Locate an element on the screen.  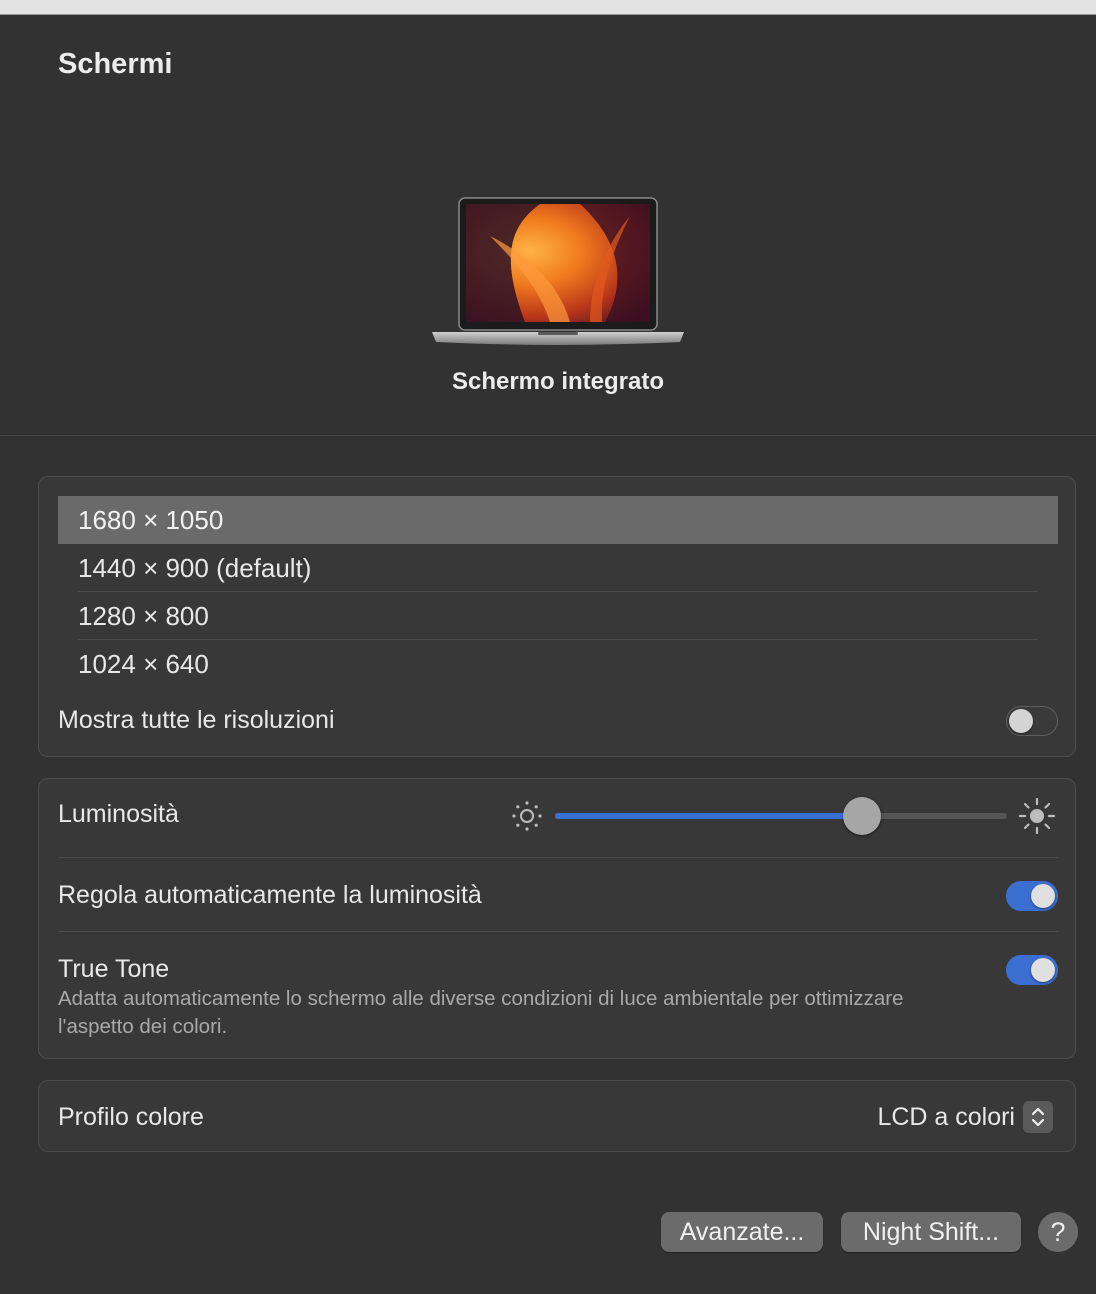
resolution-option-1440: 1440 × 900 (default) is located at coordinates (558, 568).